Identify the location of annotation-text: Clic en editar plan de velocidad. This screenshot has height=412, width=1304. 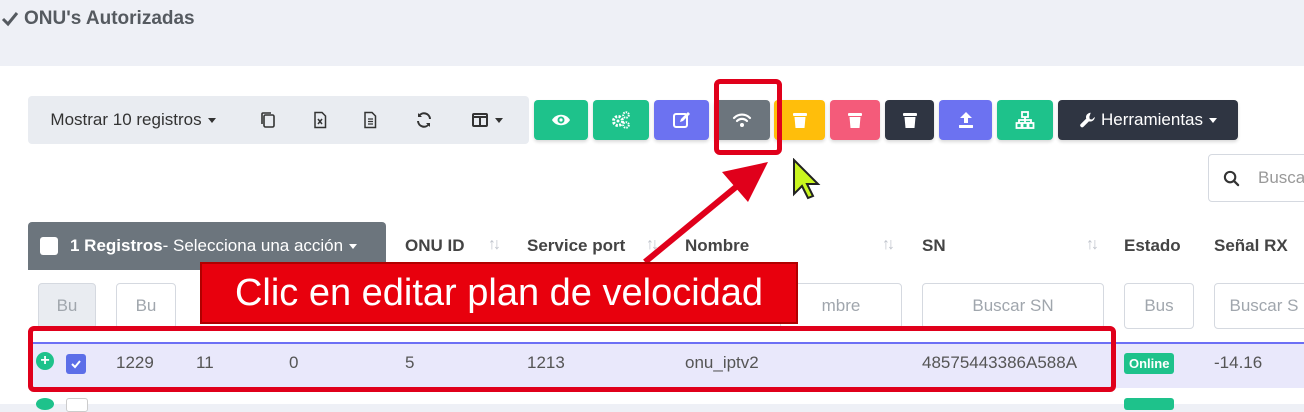
(499, 292).